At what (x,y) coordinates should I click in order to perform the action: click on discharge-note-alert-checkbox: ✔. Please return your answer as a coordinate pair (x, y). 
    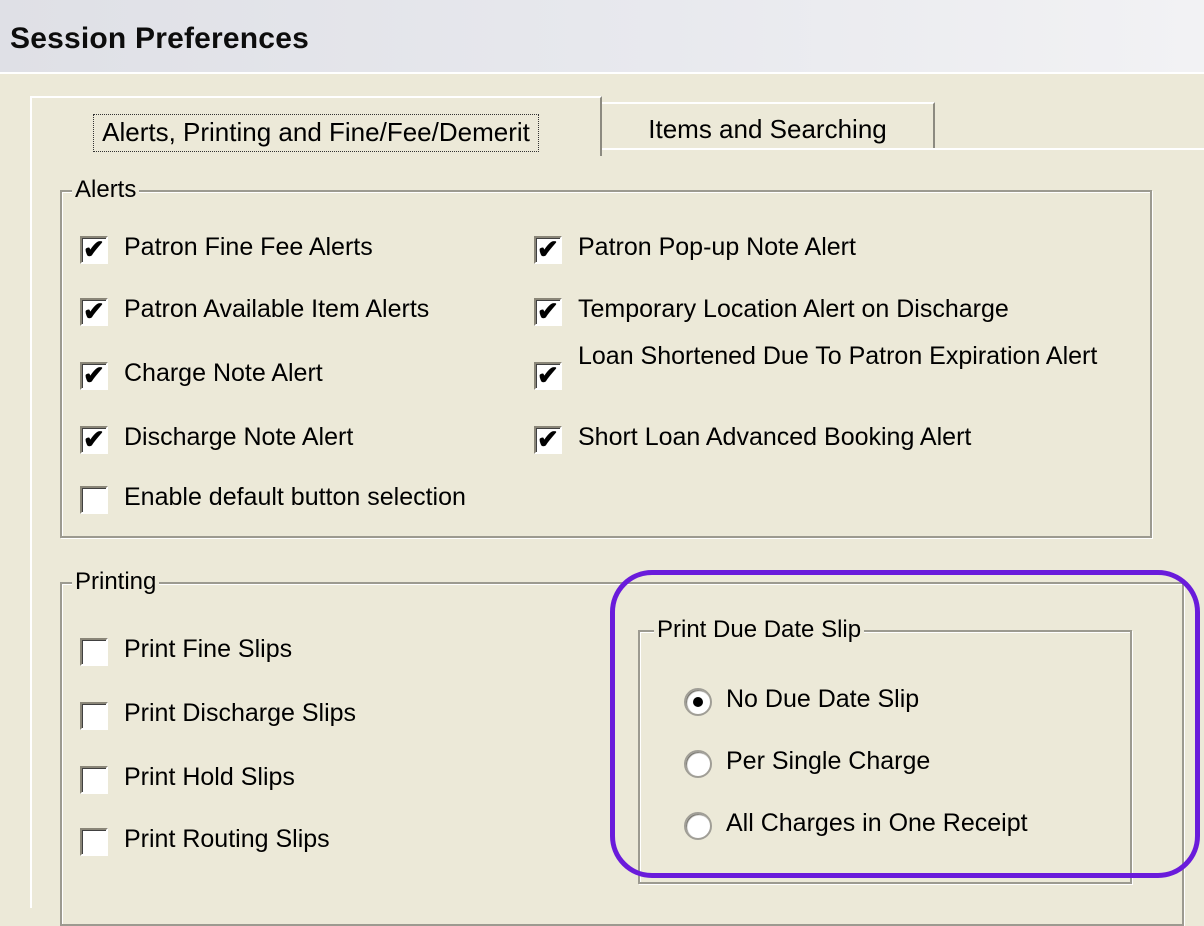
    Looking at the image, I should click on (94, 439).